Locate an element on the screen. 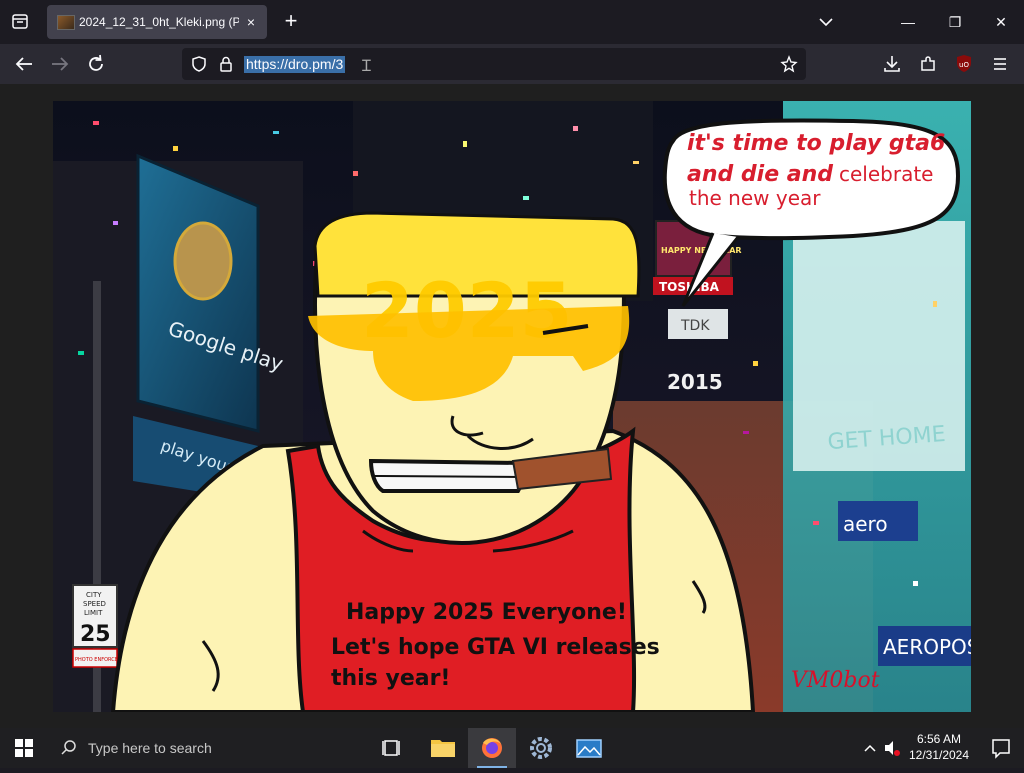  extensions-button is located at coordinates (928, 64).